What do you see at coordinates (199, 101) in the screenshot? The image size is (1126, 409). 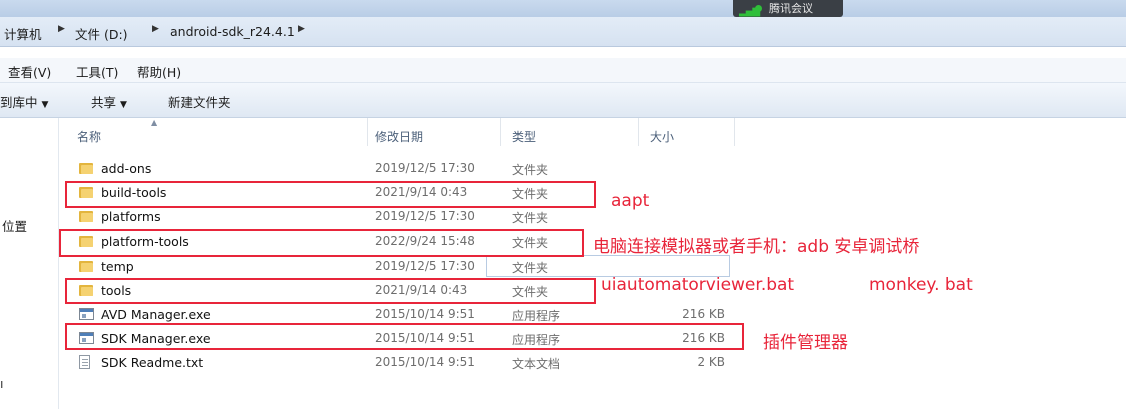 I see `new-folder-button: 新建文件夹` at bounding box center [199, 101].